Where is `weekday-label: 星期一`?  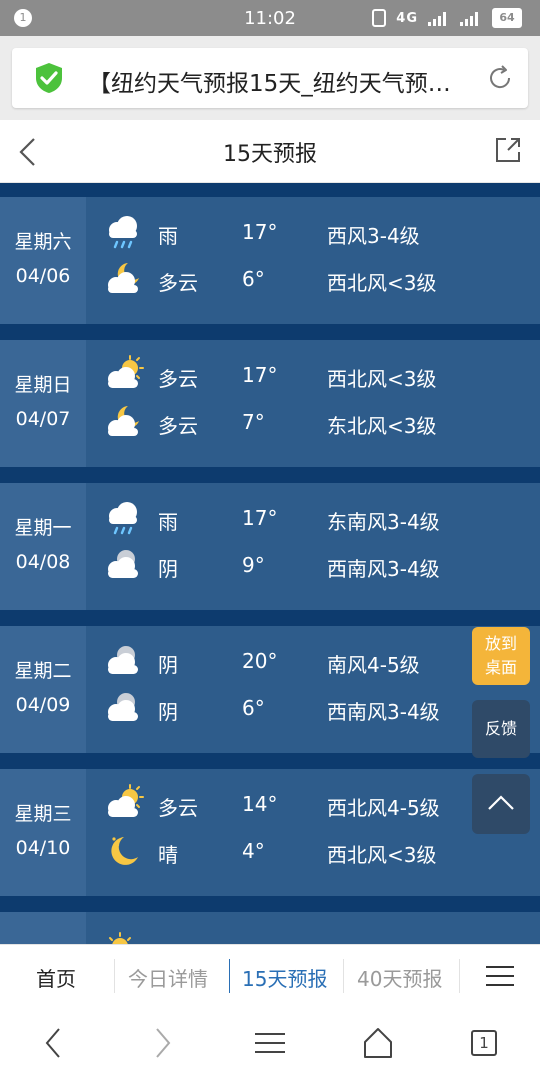 weekday-label: 星期一 is located at coordinates (43, 528).